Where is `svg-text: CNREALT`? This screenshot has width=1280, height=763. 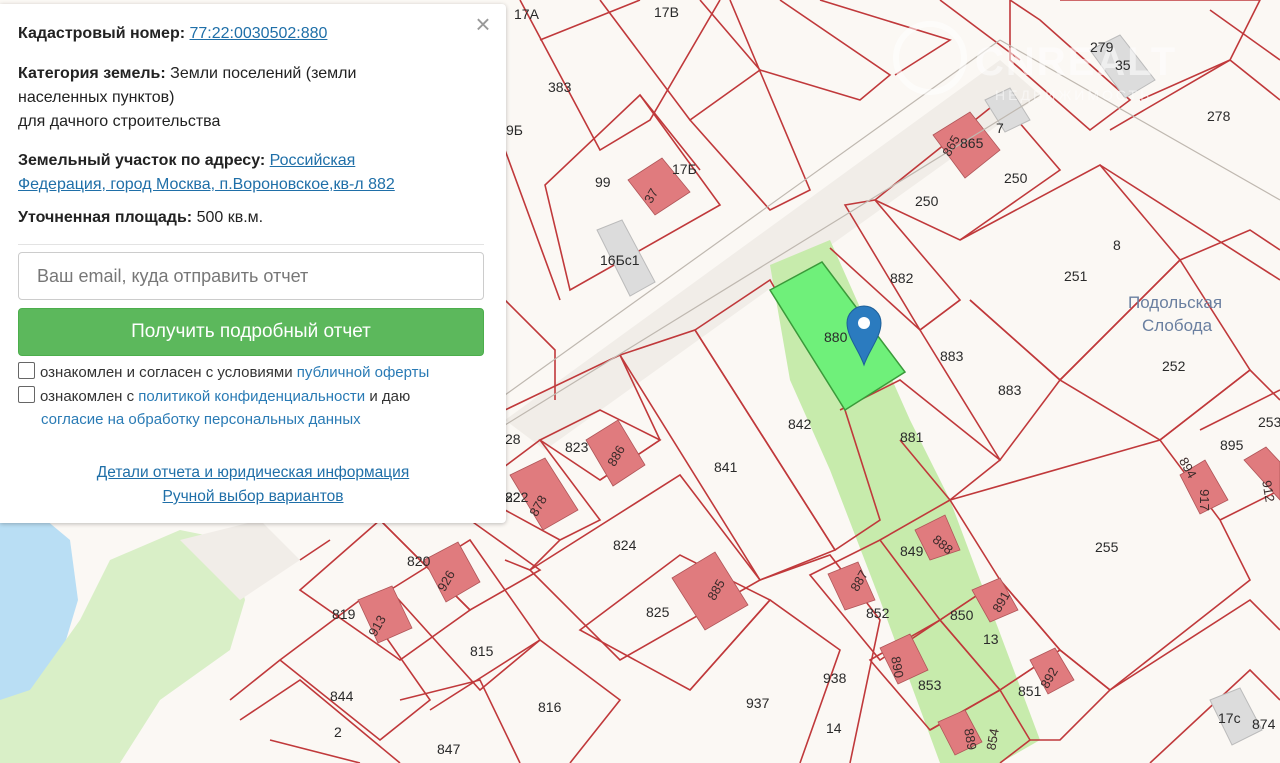
svg-text: CNREALT is located at coordinates (1076, 62).